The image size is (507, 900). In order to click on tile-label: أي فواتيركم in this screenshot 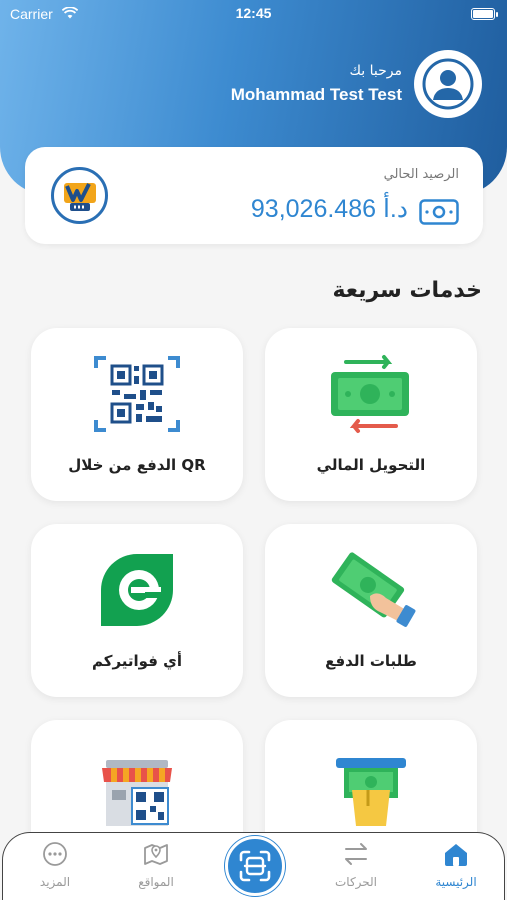, I will do `click(137, 661)`.